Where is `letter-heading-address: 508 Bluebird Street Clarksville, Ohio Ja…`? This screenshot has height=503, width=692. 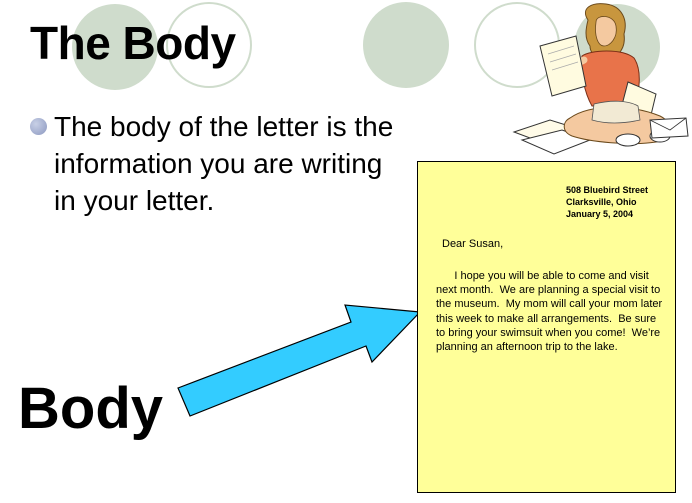 letter-heading-address: 508 Bluebird Street Clarksville, Ohio Ja… is located at coordinates (607, 202).